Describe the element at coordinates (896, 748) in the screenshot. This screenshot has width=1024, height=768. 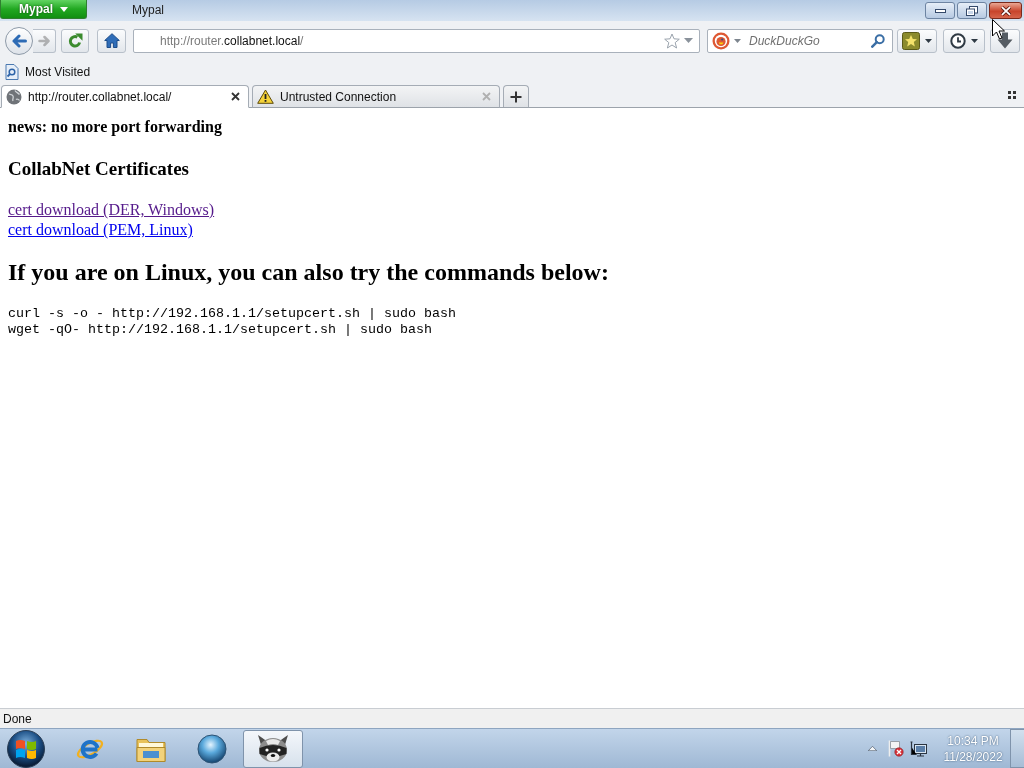
I see `flag-icon` at that location.